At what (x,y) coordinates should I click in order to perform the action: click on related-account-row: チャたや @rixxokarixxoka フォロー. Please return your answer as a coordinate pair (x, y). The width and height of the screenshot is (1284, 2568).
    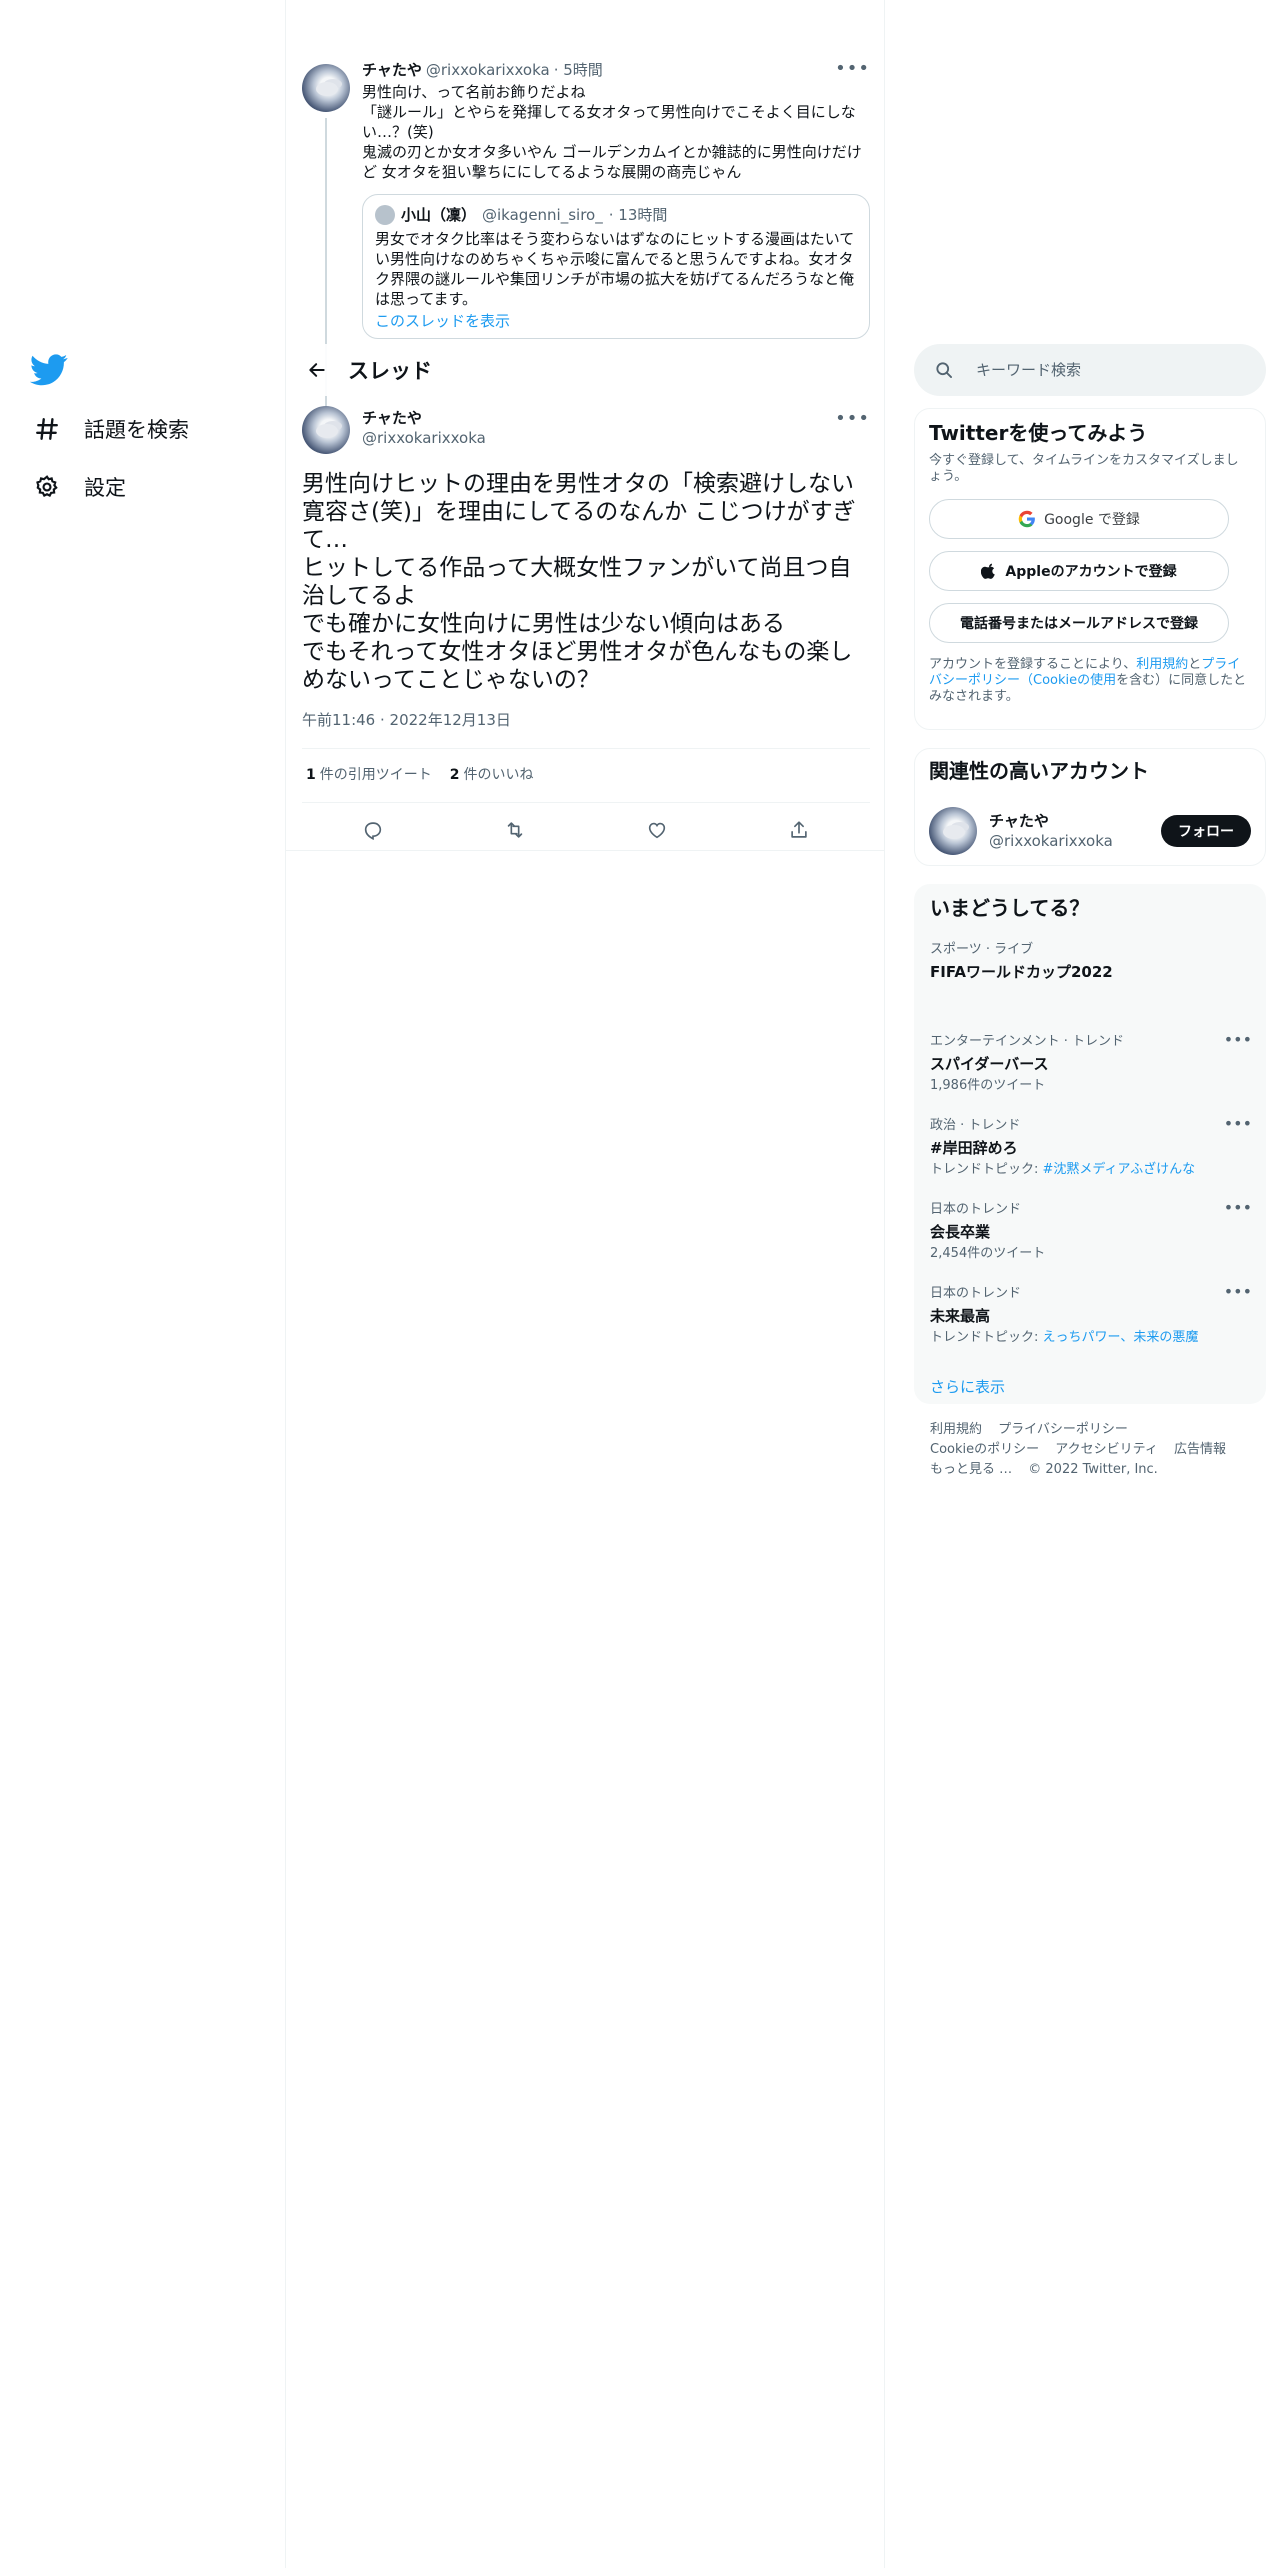
    Looking at the image, I should click on (1090, 831).